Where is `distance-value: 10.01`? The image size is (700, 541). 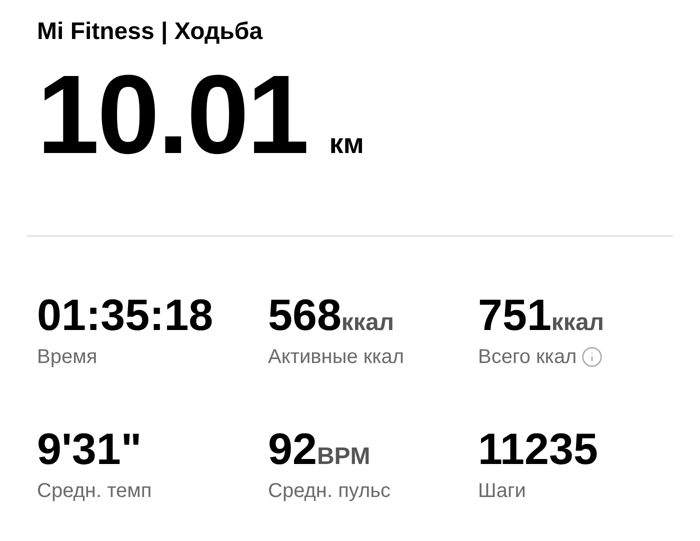 distance-value: 10.01 is located at coordinates (172, 115).